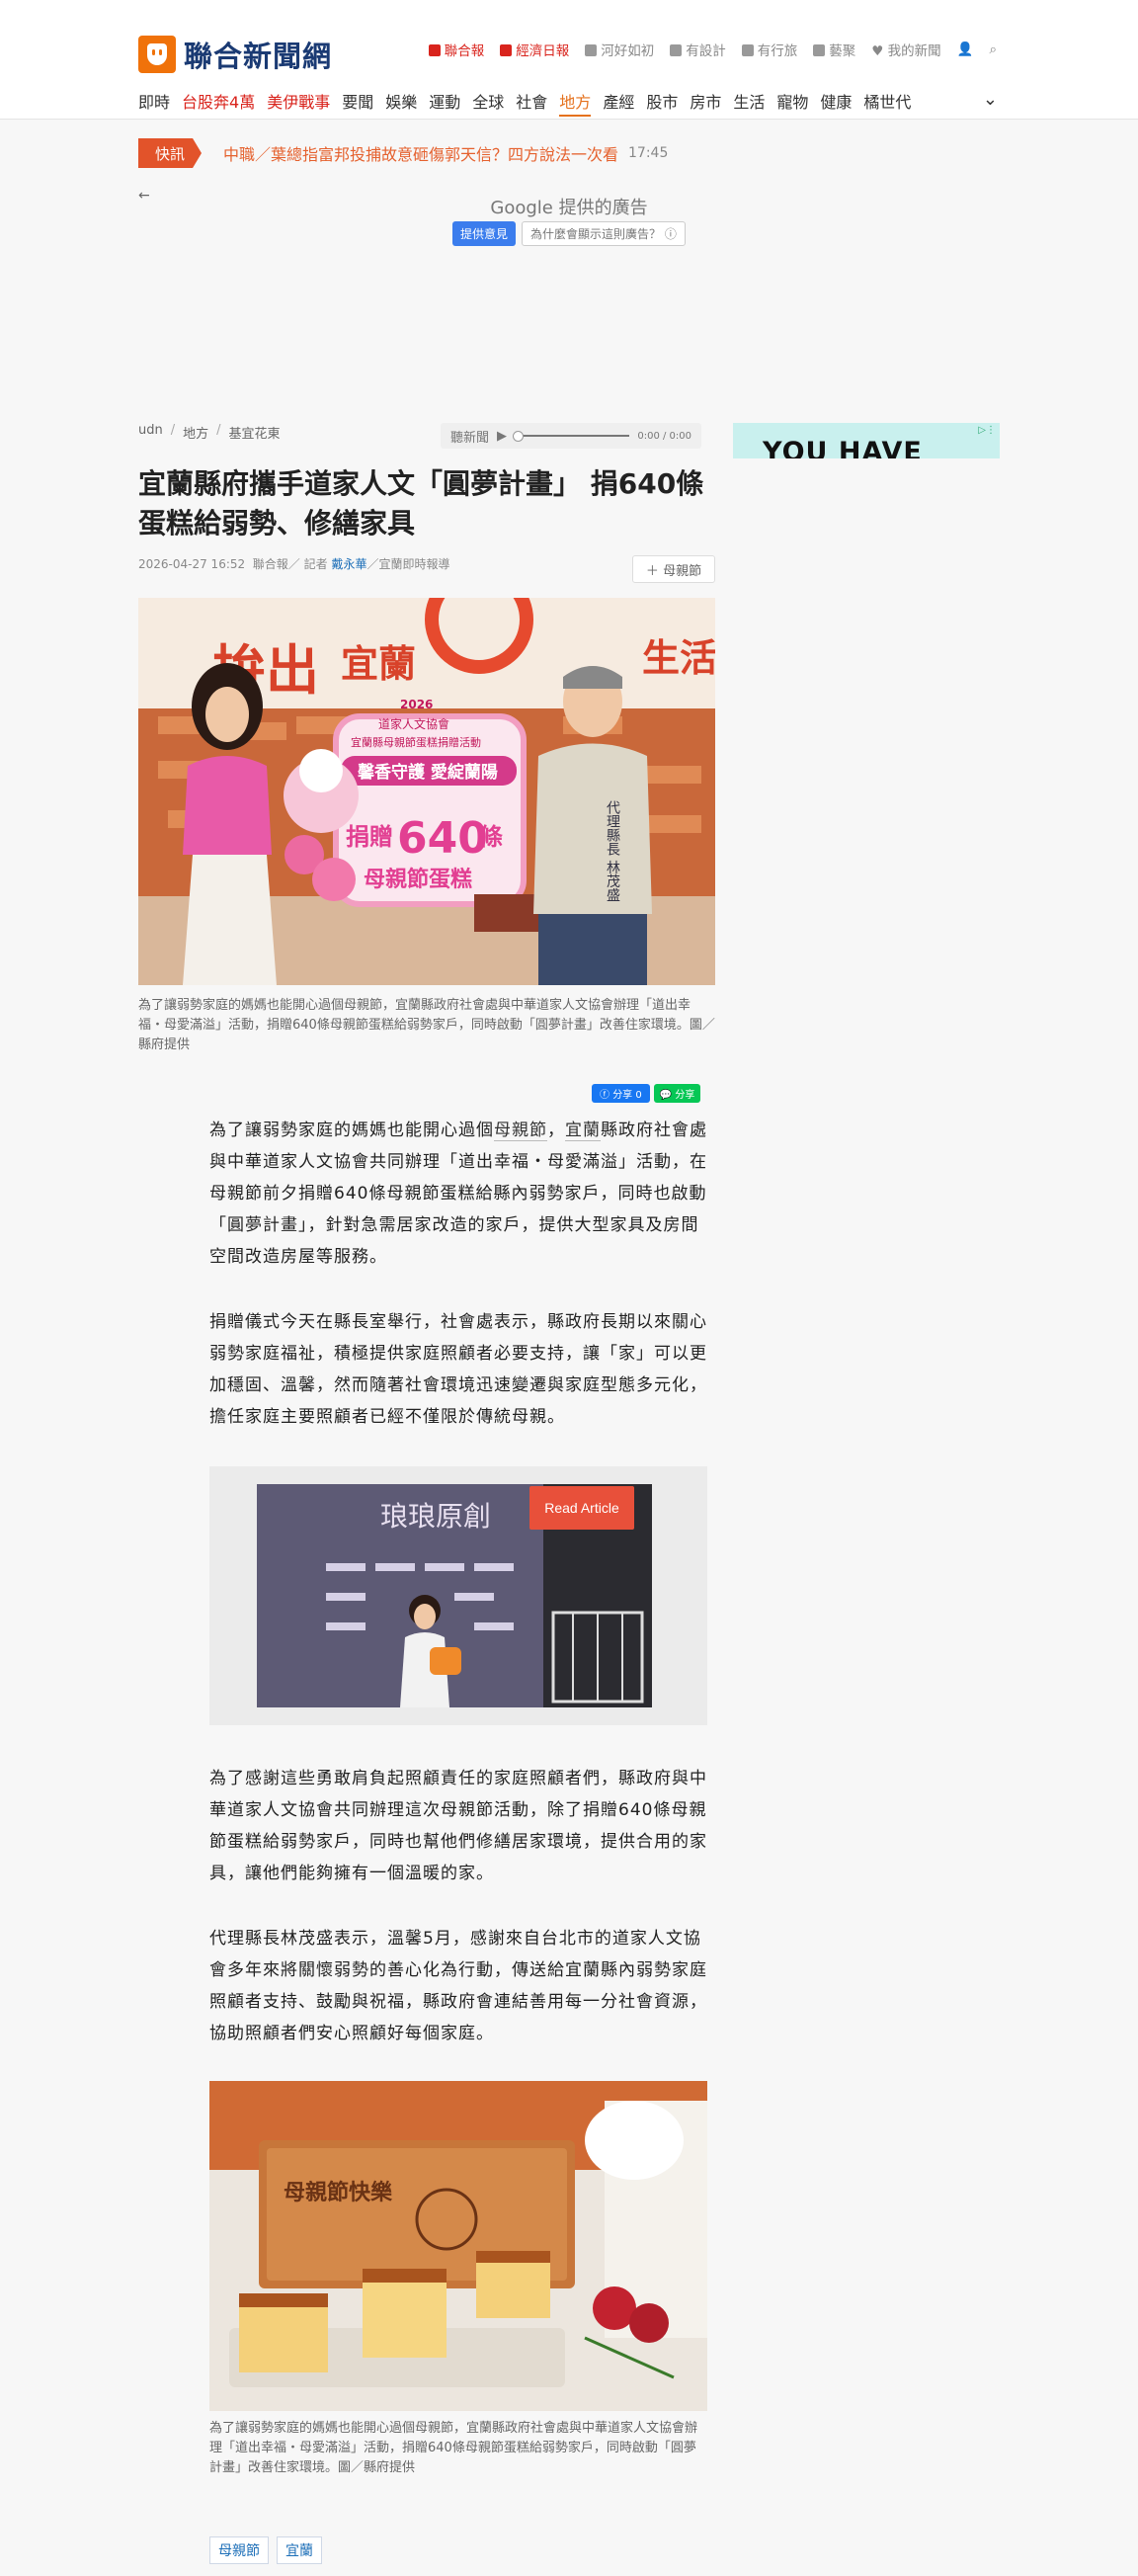 This screenshot has width=1138, height=2576. I want to click on board-year: 2026, so click(416, 704).